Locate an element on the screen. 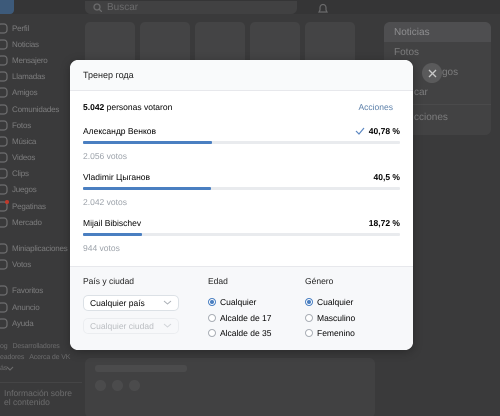 This screenshot has width=500, height=416. radio-label: Masculino is located at coordinates (336, 317).